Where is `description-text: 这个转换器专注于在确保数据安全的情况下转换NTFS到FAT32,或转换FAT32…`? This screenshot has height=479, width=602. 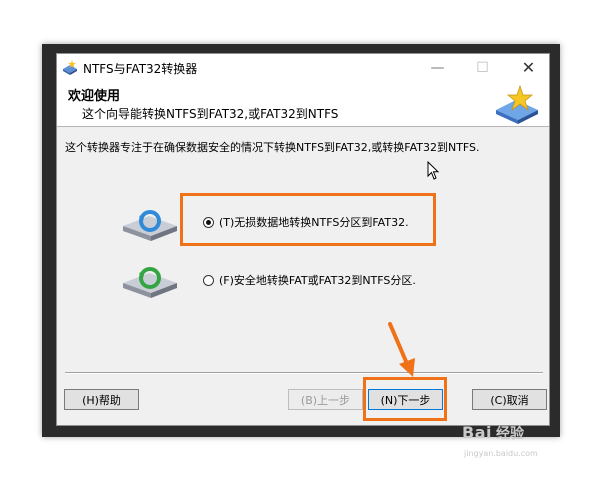
description-text: 这个转换器专注于在确保数据安全的情况下转换NTFS到FAT32,或转换FAT32… is located at coordinates (272, 147).